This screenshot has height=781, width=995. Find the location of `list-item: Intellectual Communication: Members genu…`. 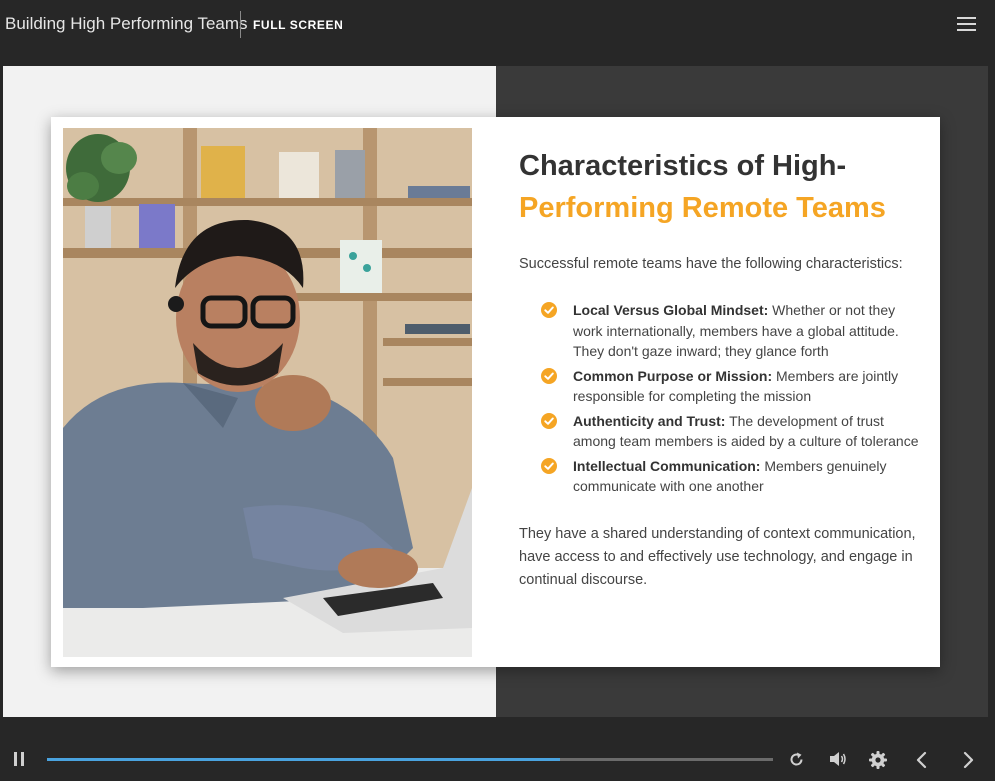

list-item: Intellectual Communication: Members genu… is located at coordinates (730, 476).